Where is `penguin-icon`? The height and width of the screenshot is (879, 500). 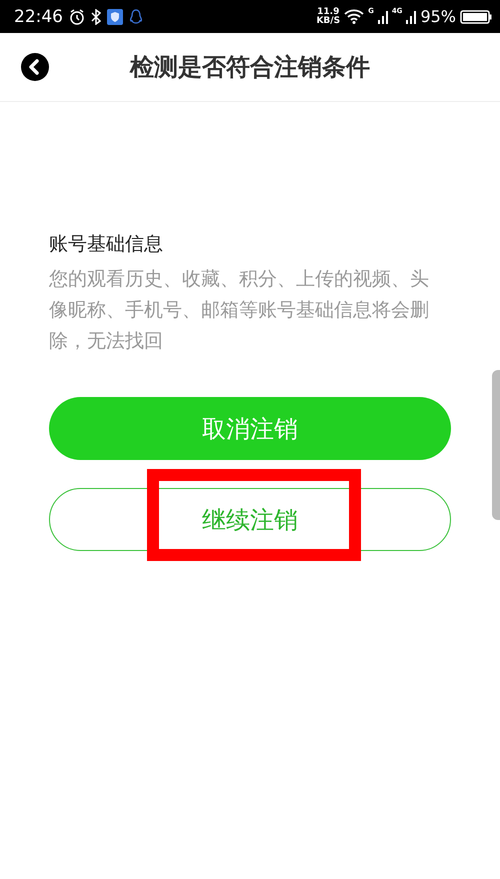
penguin-icon is located at coordinates (136, 16).